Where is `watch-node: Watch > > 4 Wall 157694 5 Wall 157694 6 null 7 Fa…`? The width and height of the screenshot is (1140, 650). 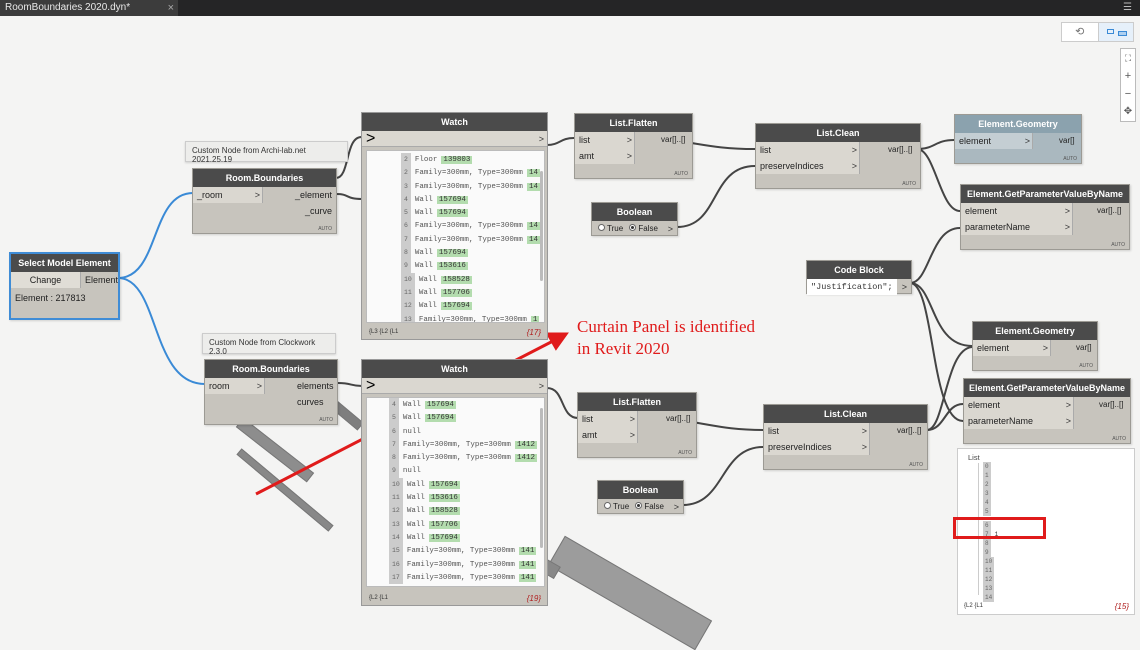
watch-node: Watch > > 4 Wall 157694 5 Wall 157694 6 null 7 Fa… is located at coordinates (454, 482).